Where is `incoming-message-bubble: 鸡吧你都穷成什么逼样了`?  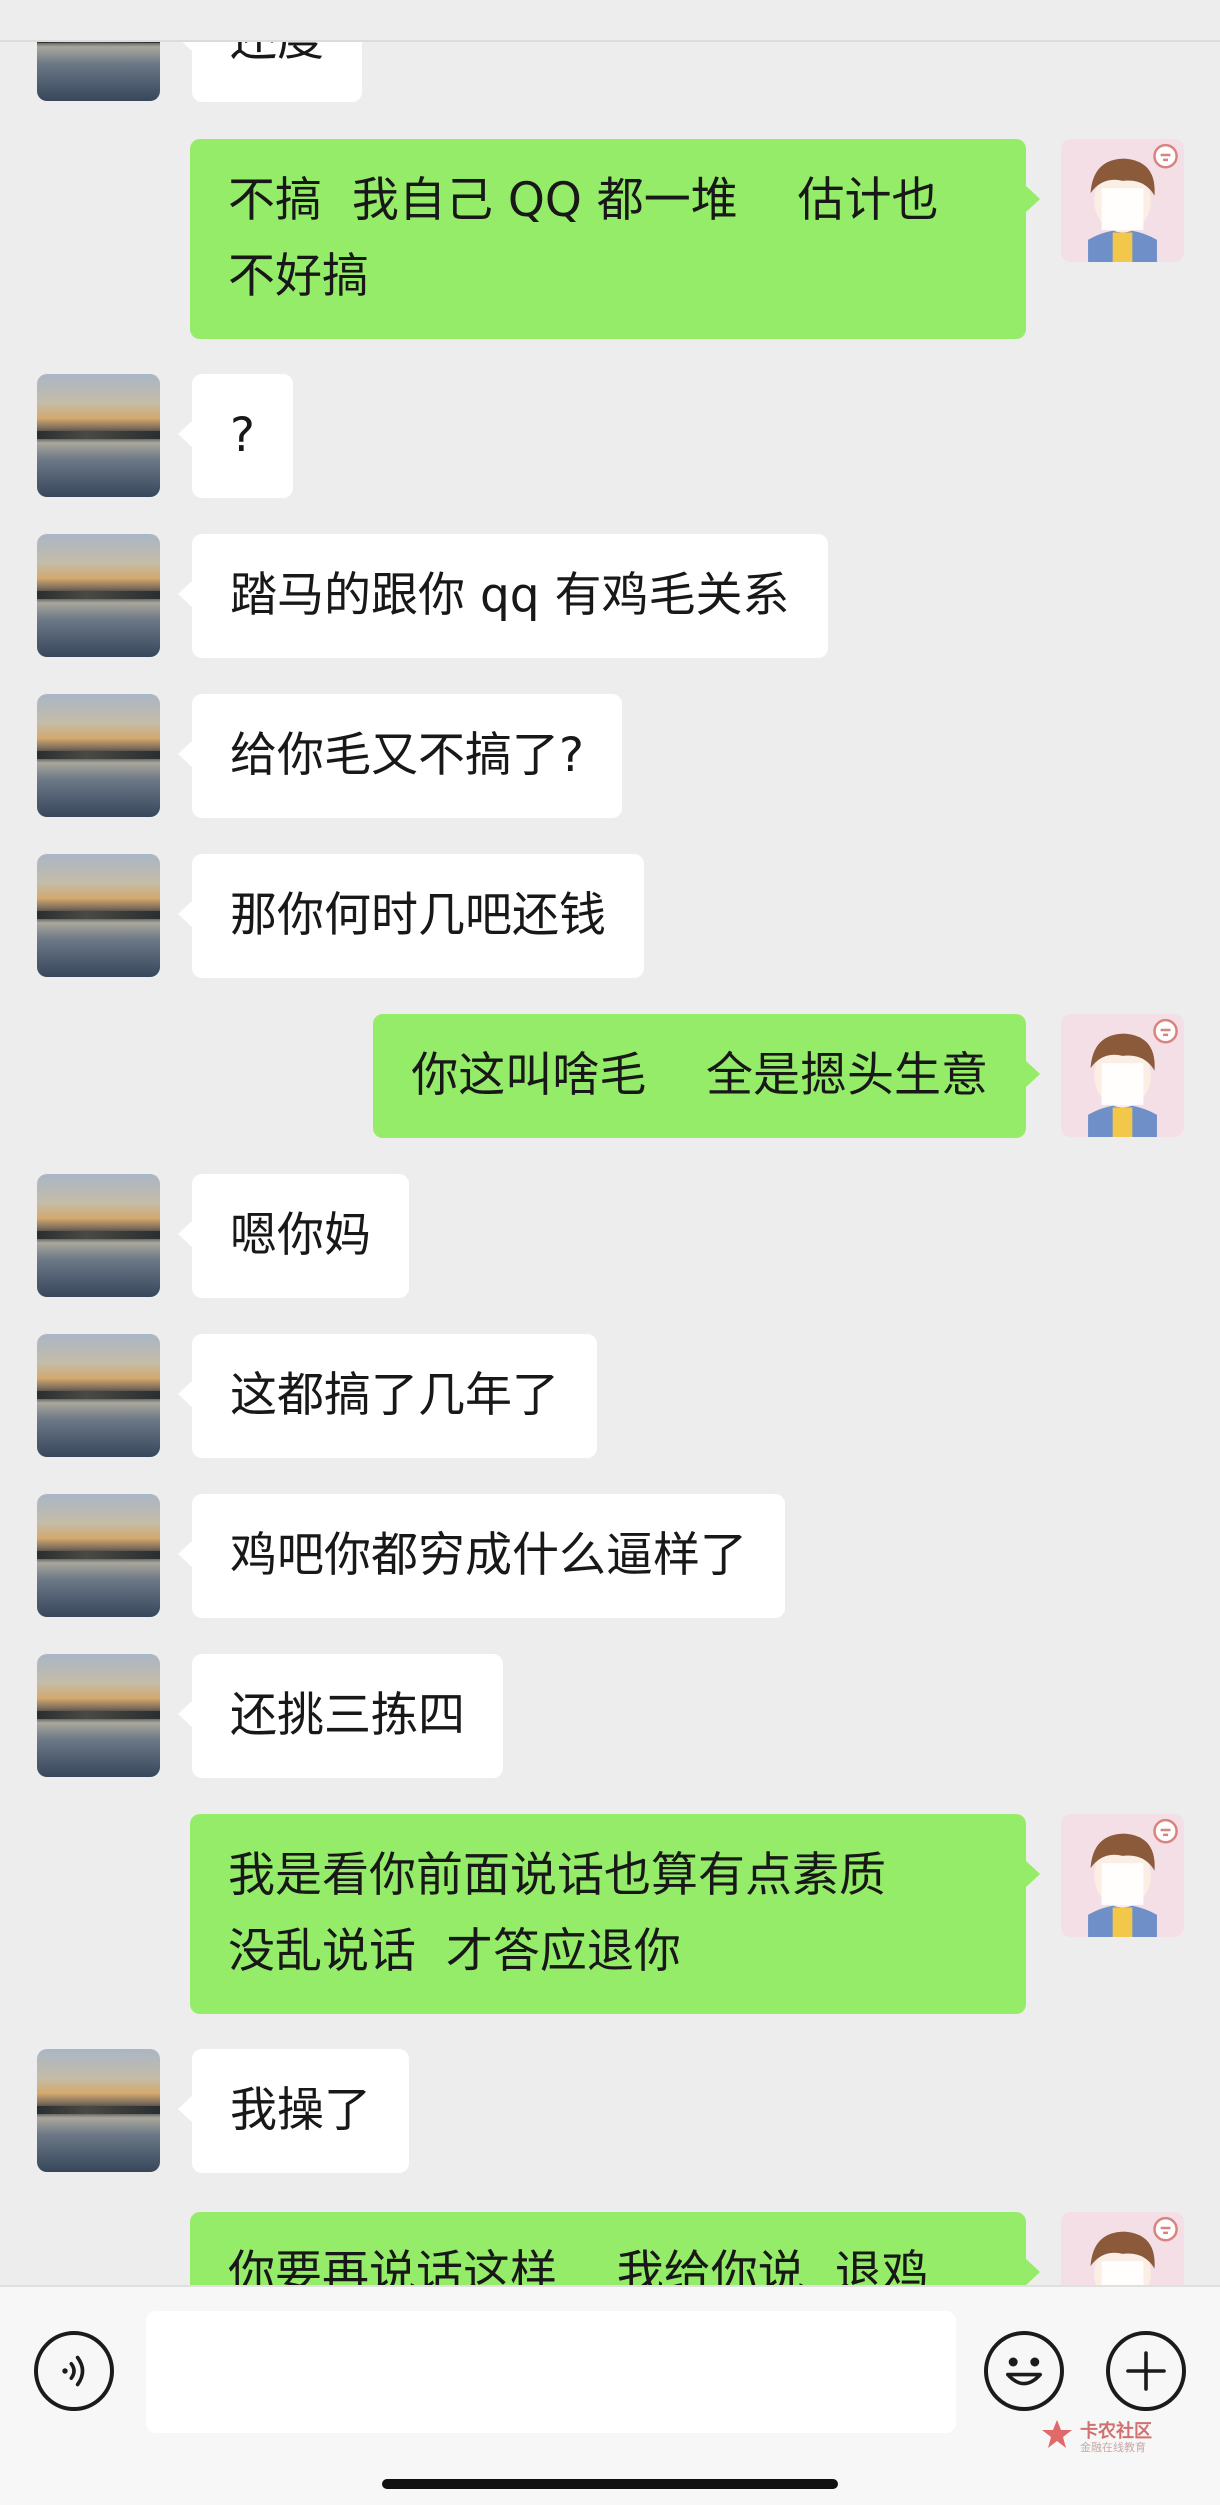 incoming-message-bubble: 鸡吧你都穷成什么逼样了 is located at coordinates (481, 1556).